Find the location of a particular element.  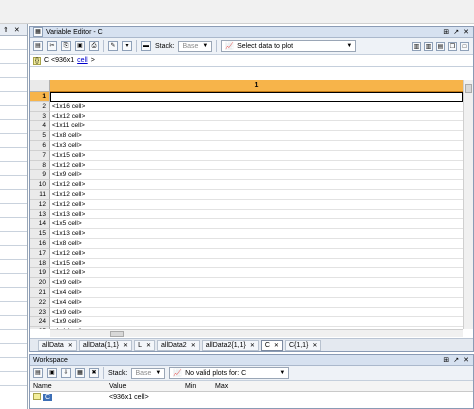

row-header: 8 is located at coordinates (40, 165).